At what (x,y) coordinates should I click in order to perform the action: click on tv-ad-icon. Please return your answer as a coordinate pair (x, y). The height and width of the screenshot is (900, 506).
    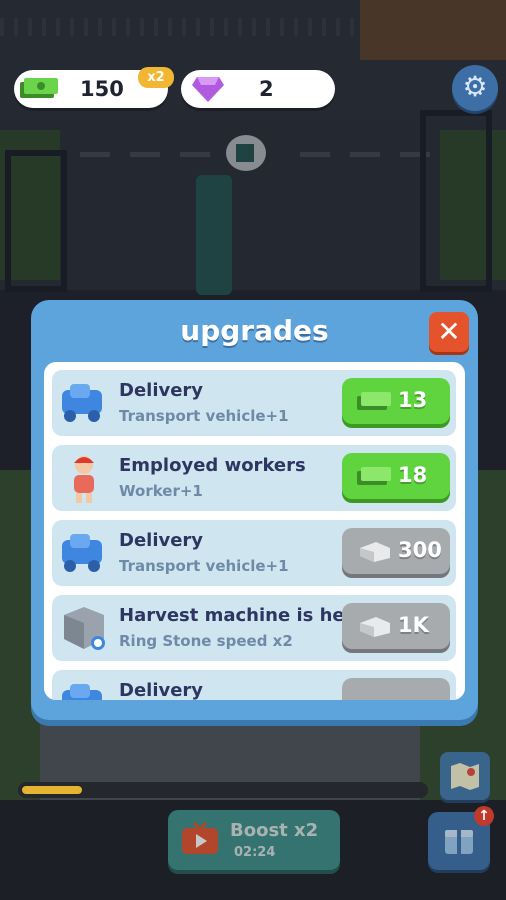
    Looking at the image, I should click on (200, 838).